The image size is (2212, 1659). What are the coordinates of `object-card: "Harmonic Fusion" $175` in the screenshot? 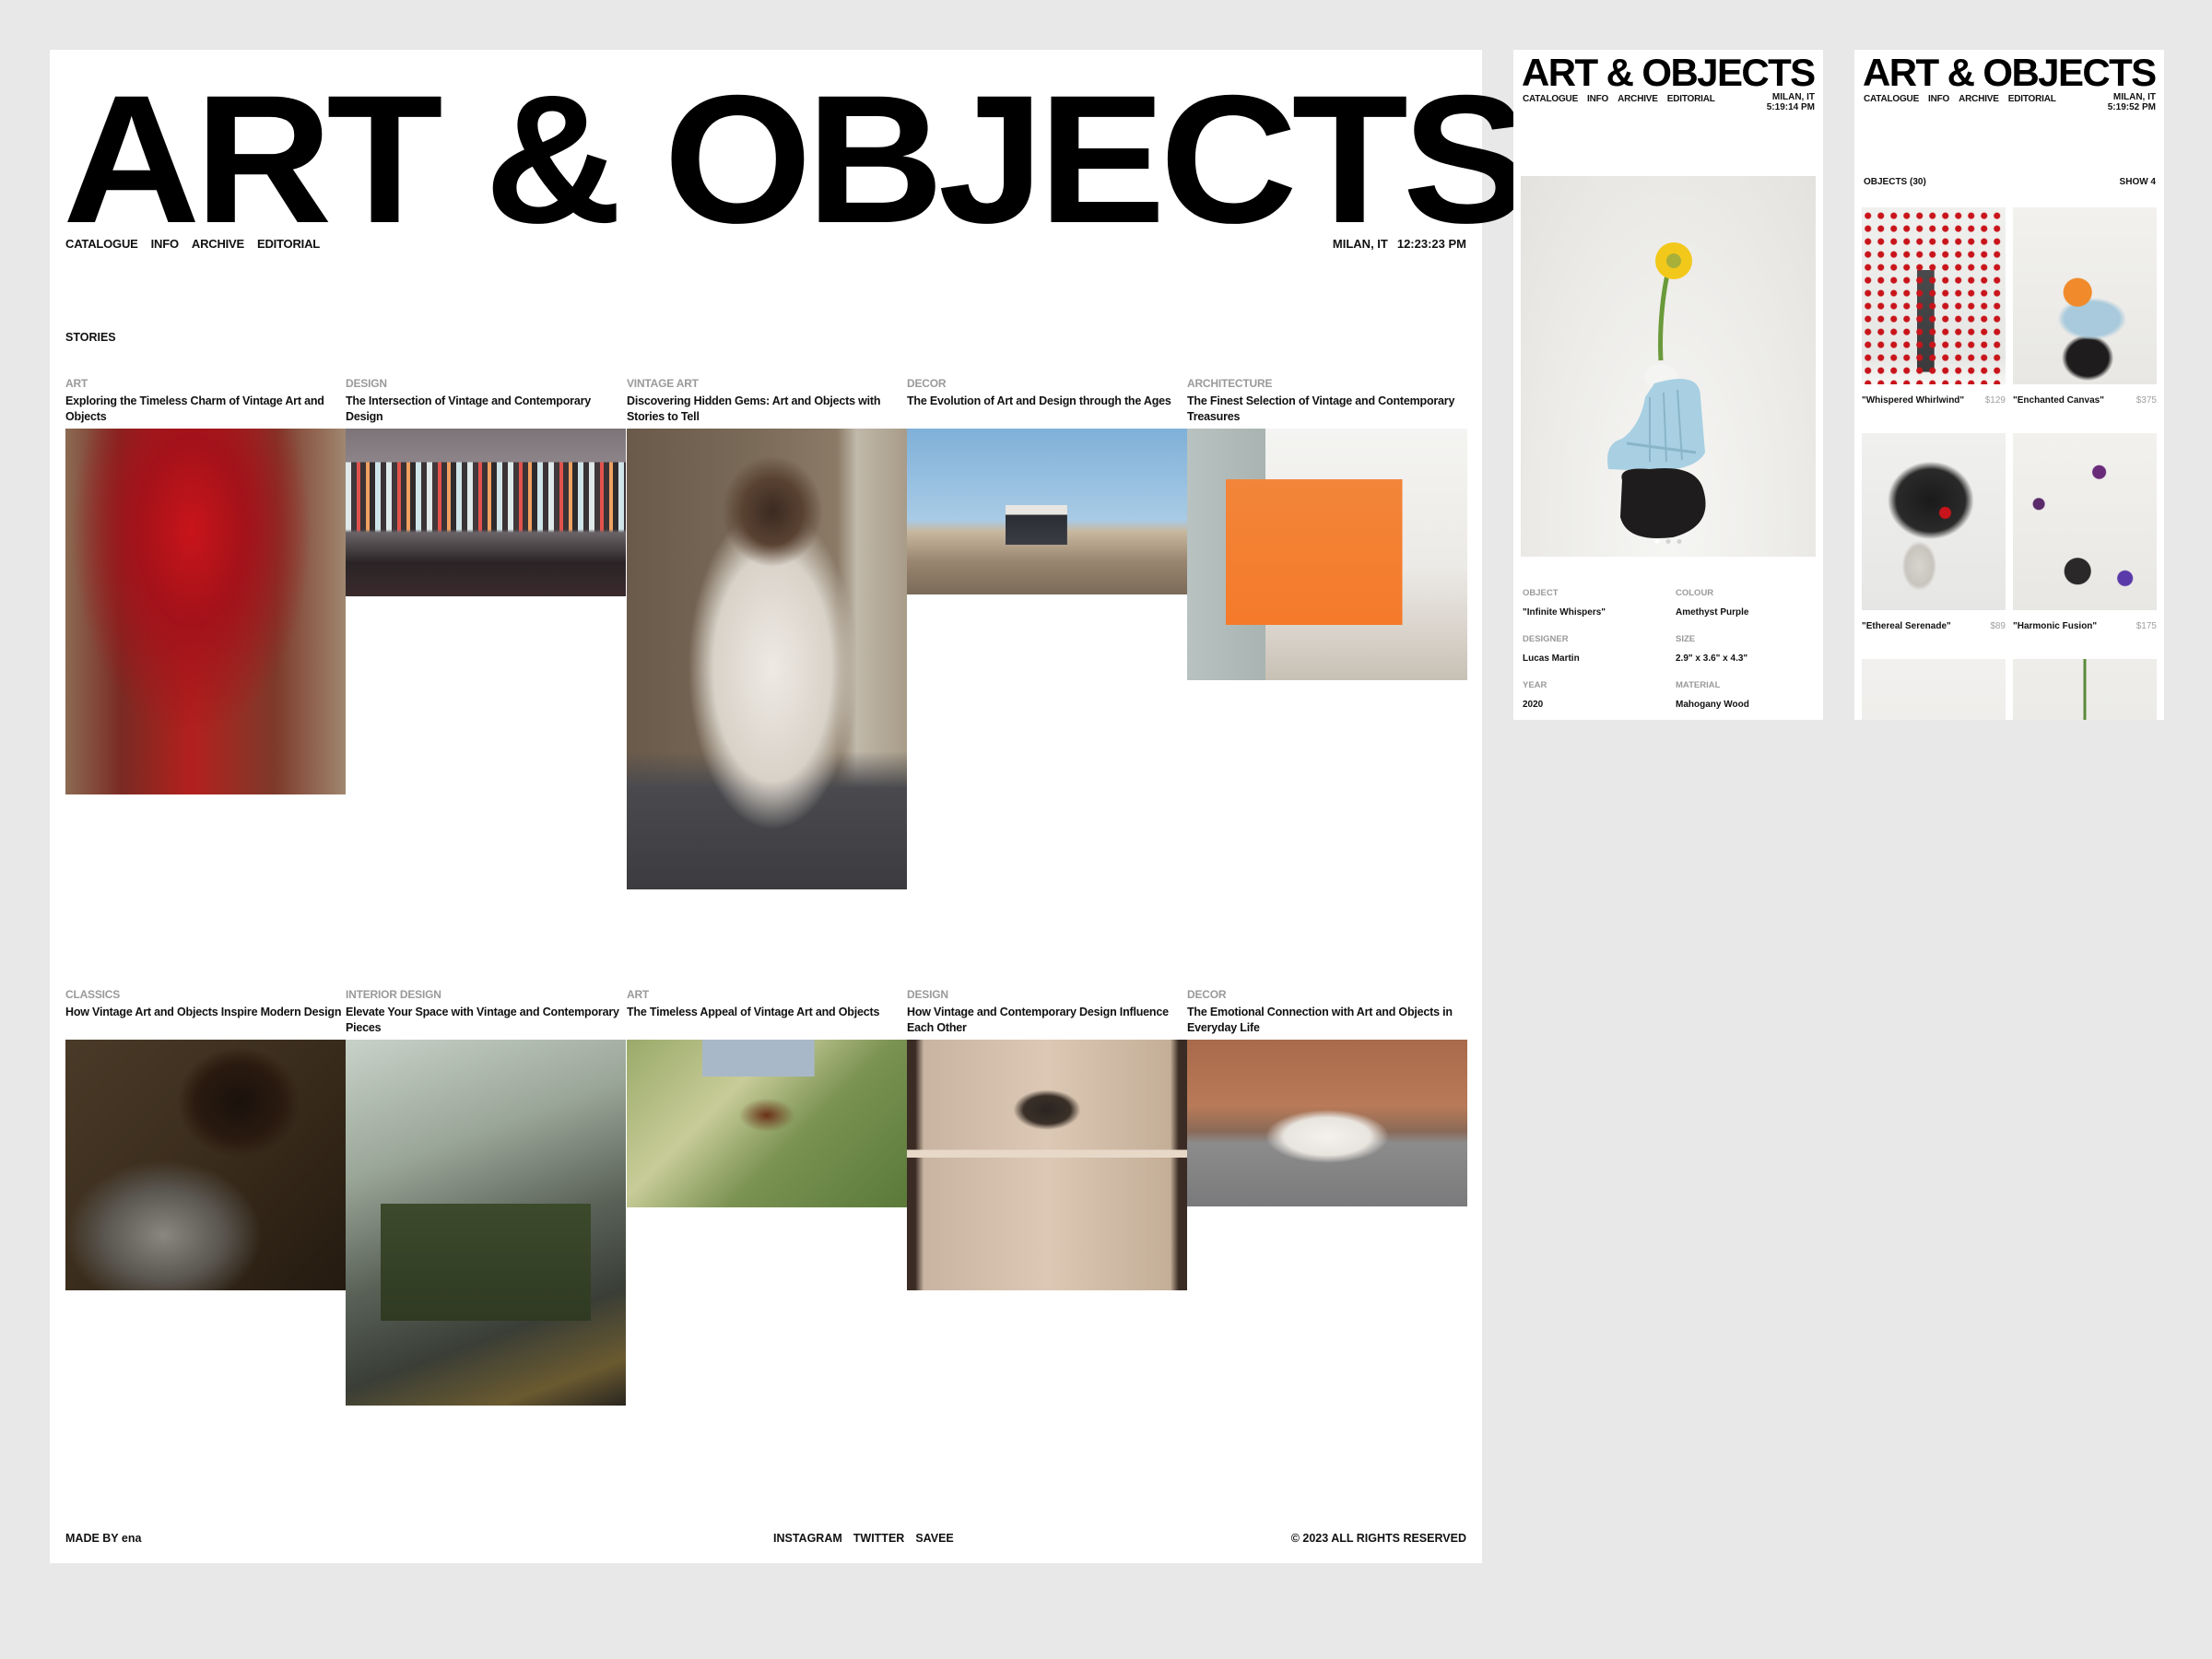 It's located at (2085, 532).